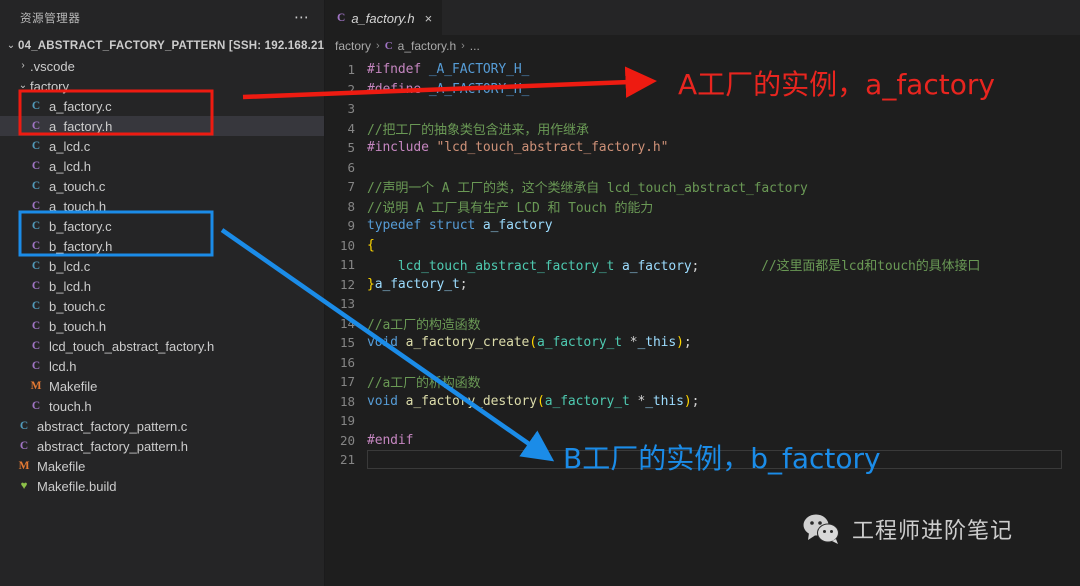  What do you see at coordinates (353, 46) in the screenshot?
I see `breadcrumb-folder: factory` at bounding box center [353, 46].